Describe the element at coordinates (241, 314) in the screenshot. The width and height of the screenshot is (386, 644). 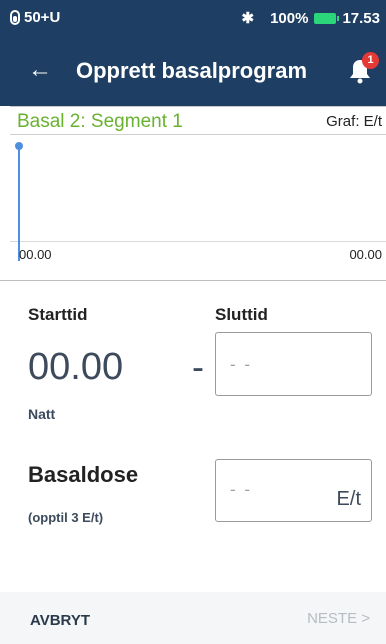
I see `end-time-label: Sluttid` at that location.